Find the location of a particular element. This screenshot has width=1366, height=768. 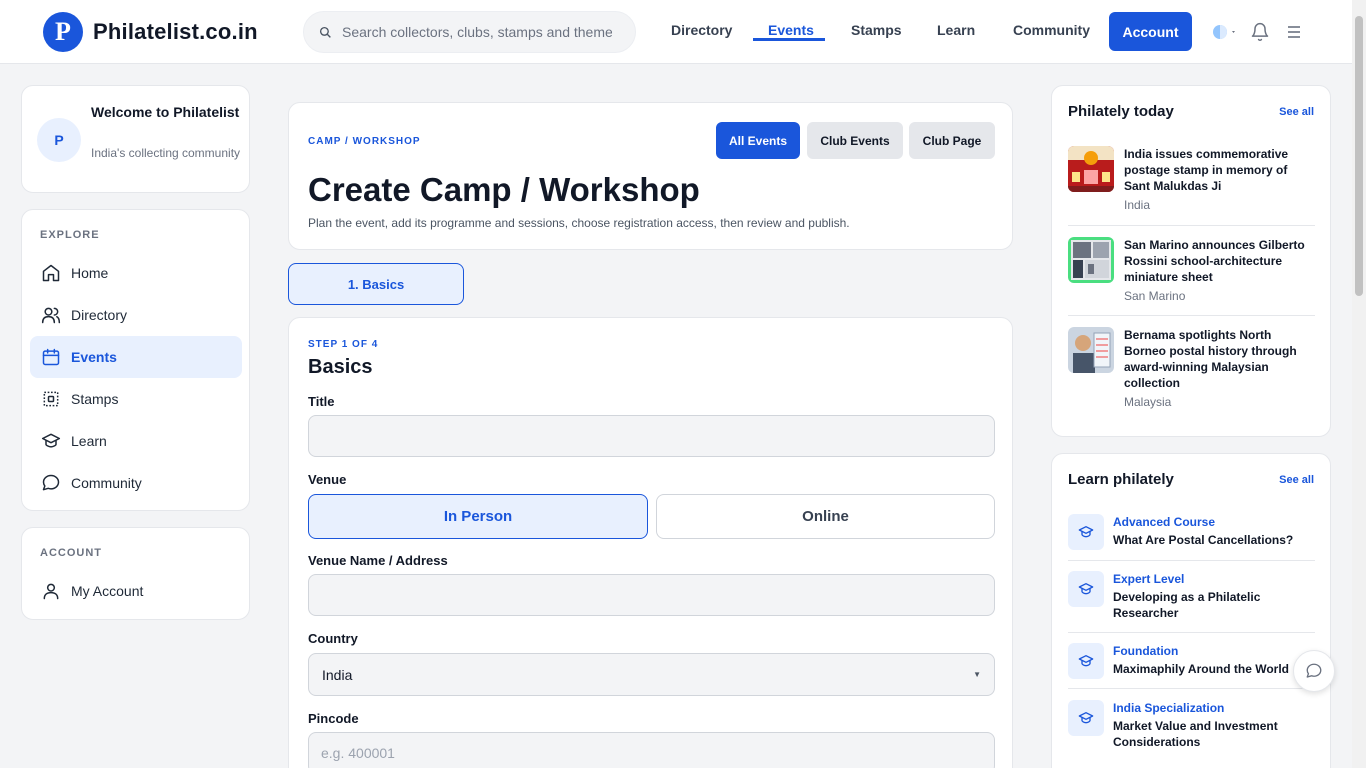

active-nav-indicator is located at coordinates (789, 39).